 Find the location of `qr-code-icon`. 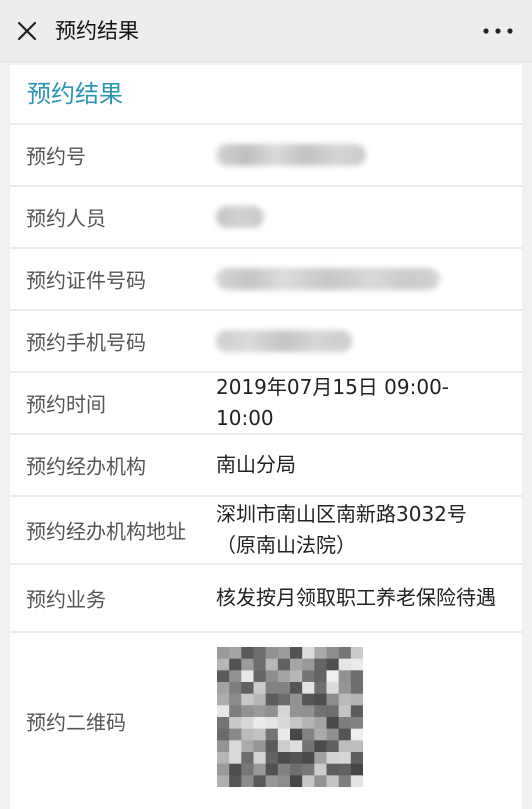

qr-code-icon is located at coordinates (290, 717).